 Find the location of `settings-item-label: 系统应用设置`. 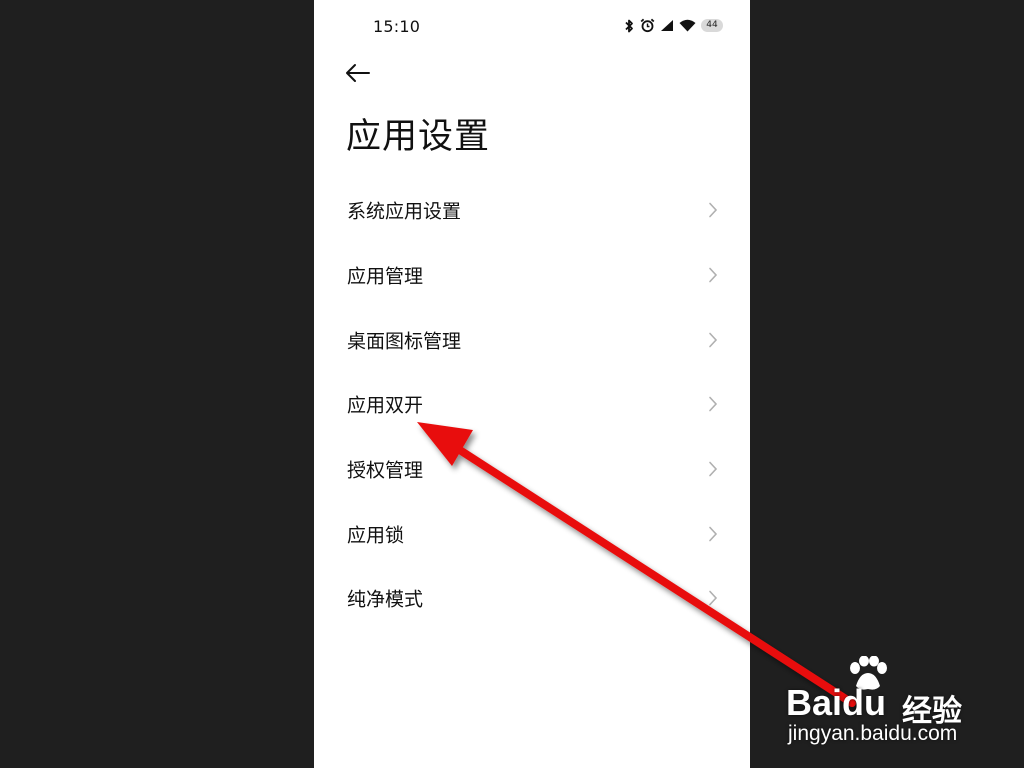

settings-item-label: 系统应用设置 is located at coordinates (404, 211).